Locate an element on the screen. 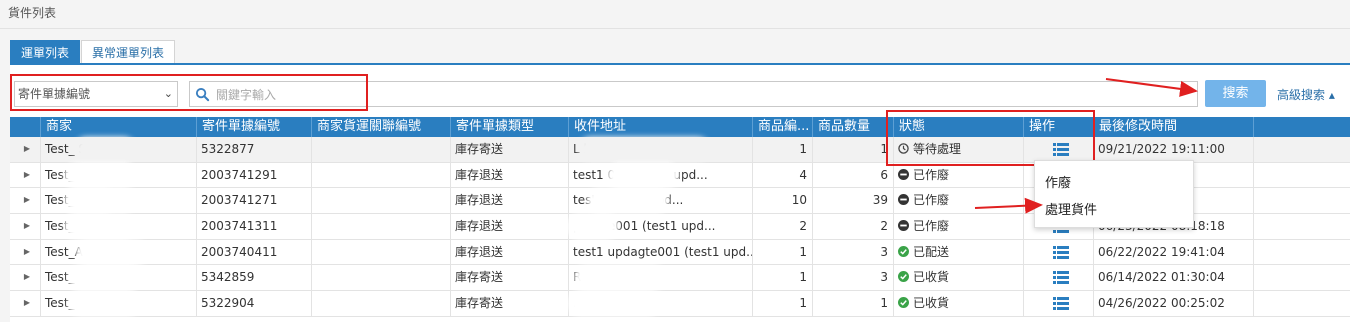 The height and width of the screenshot is (322, 1350). cell-merchant: Test_/ is located at coordinates (118, 201).